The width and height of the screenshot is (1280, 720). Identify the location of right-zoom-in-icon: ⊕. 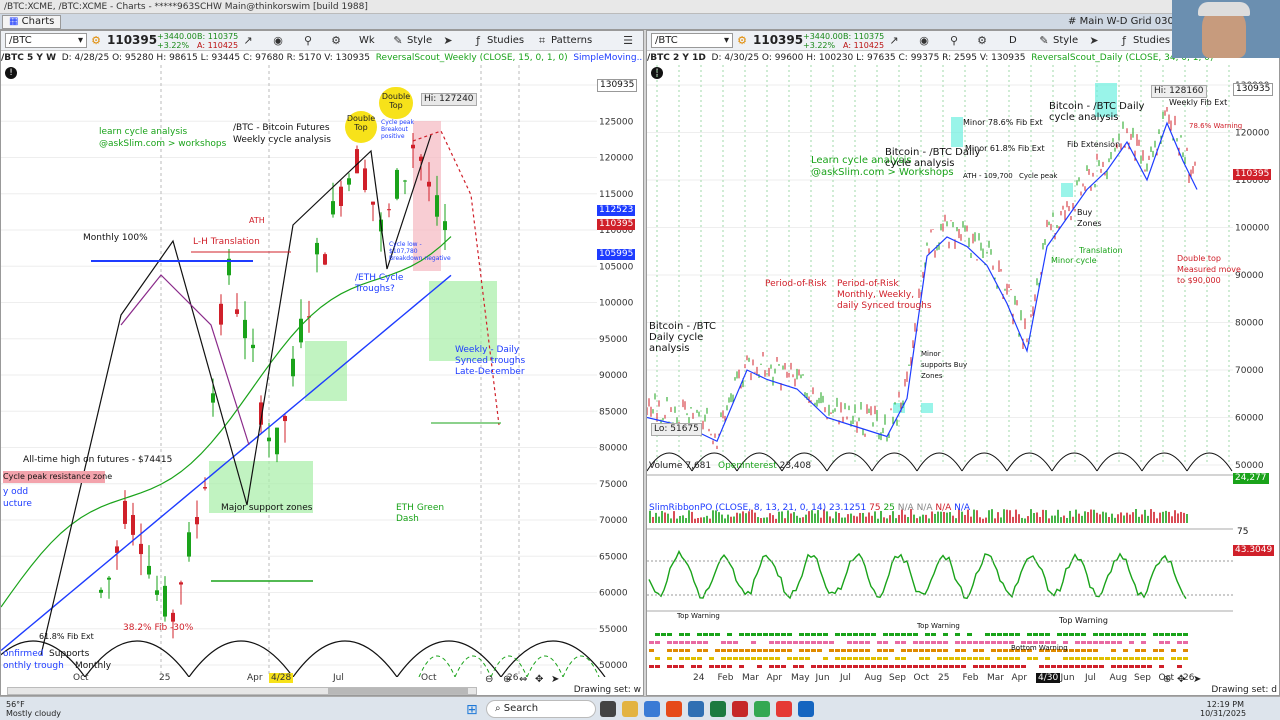
(1167, 679).